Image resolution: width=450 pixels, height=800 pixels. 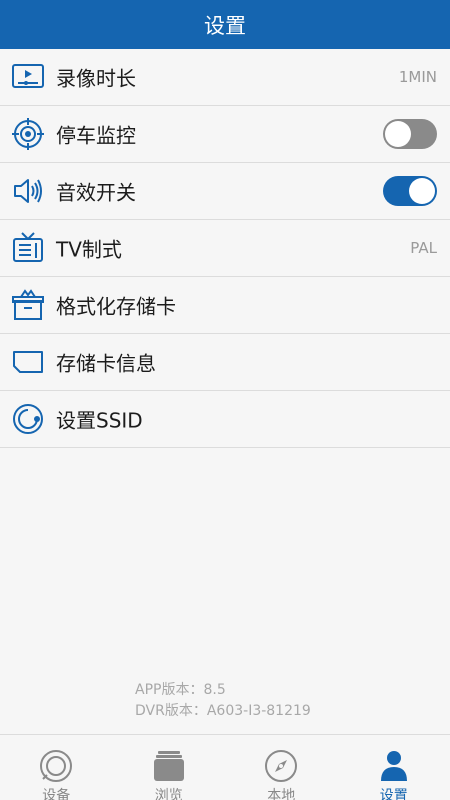 What do you see at coordinates (225, 191) in the screenshot?
I see `setting-sound: 音效开关` at bounding box center [225, 191].